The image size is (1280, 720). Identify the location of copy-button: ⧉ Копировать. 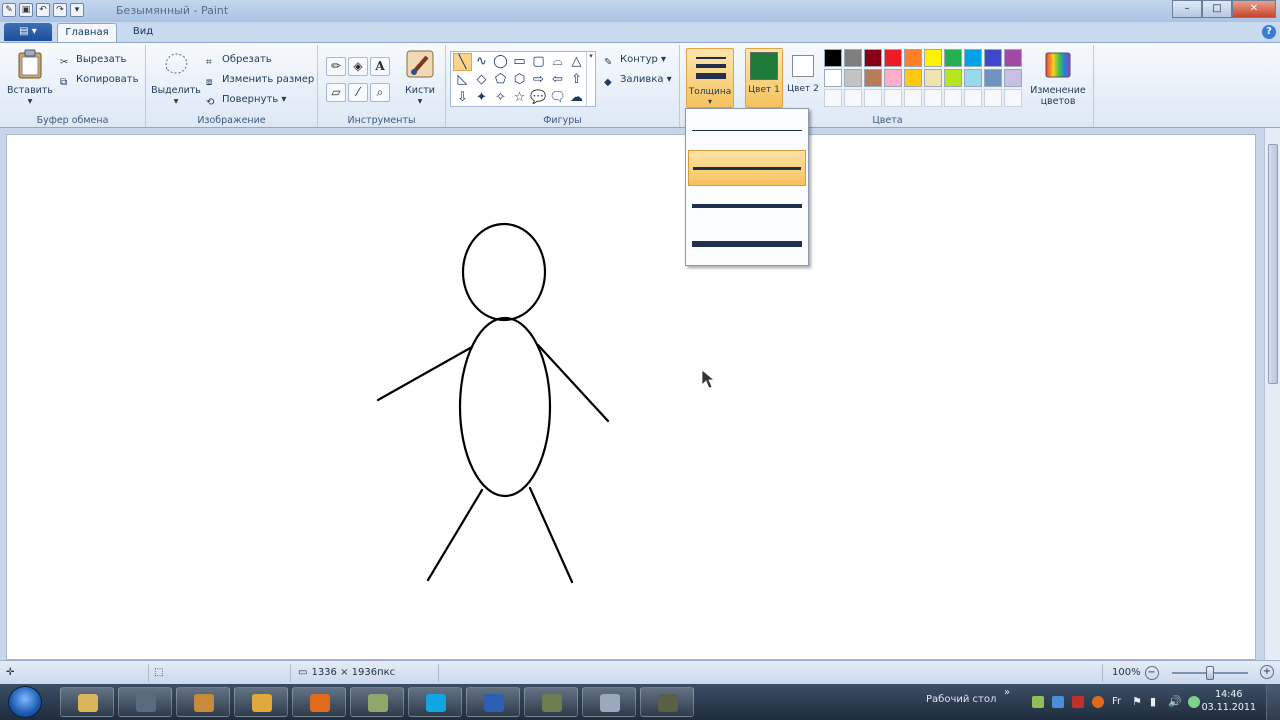
(99, 80).